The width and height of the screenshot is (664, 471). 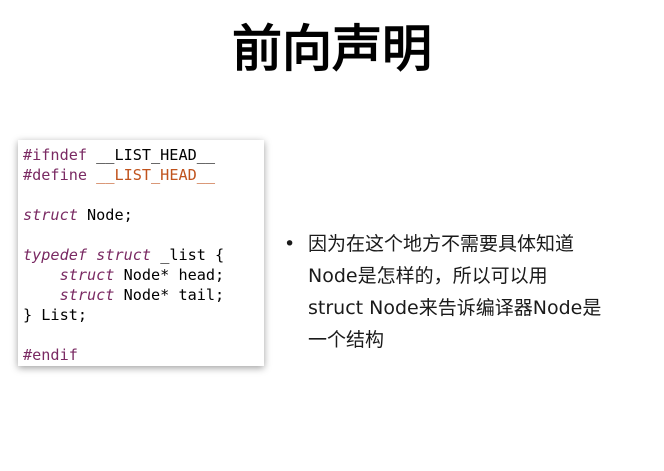 I want to click on code-preprocessor: #define, so click(x=55, y=175).